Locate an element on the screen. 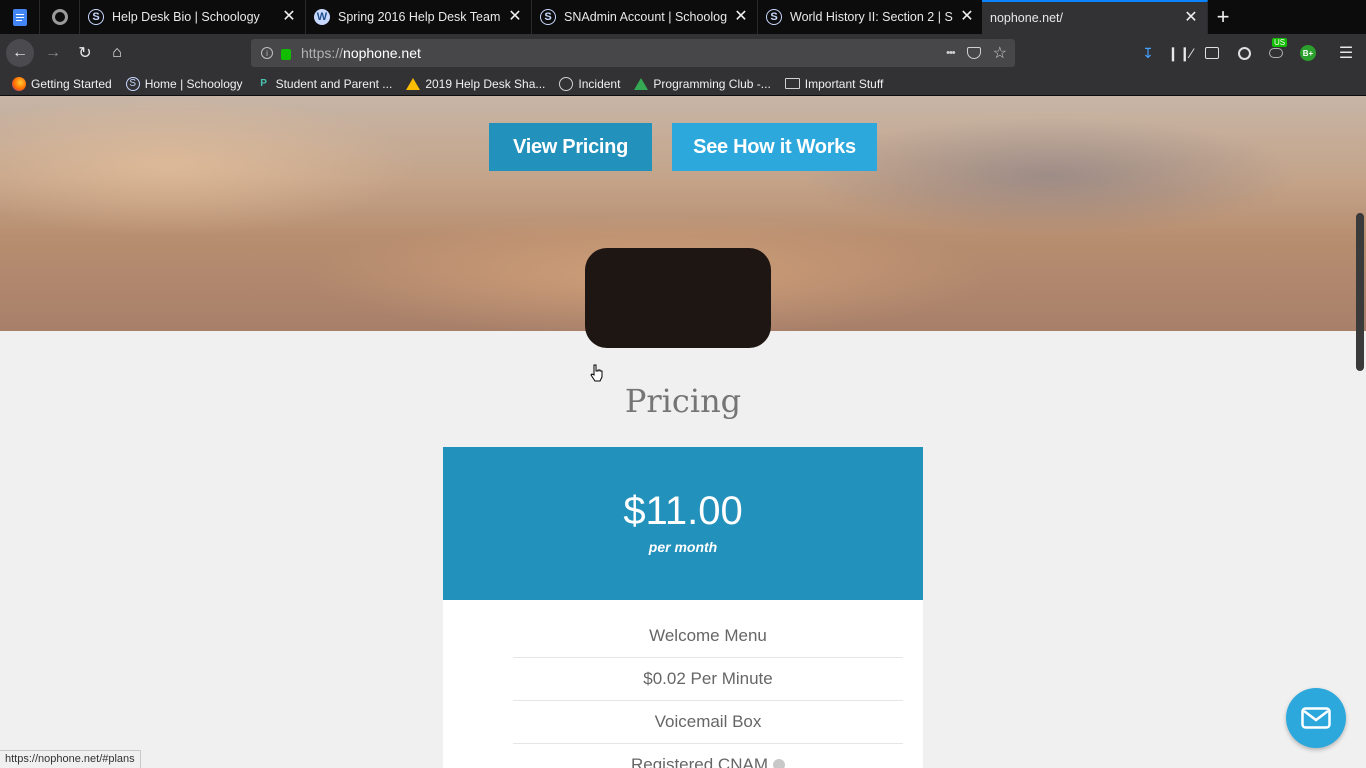  globe-icon is located at coordinates (566, 83).